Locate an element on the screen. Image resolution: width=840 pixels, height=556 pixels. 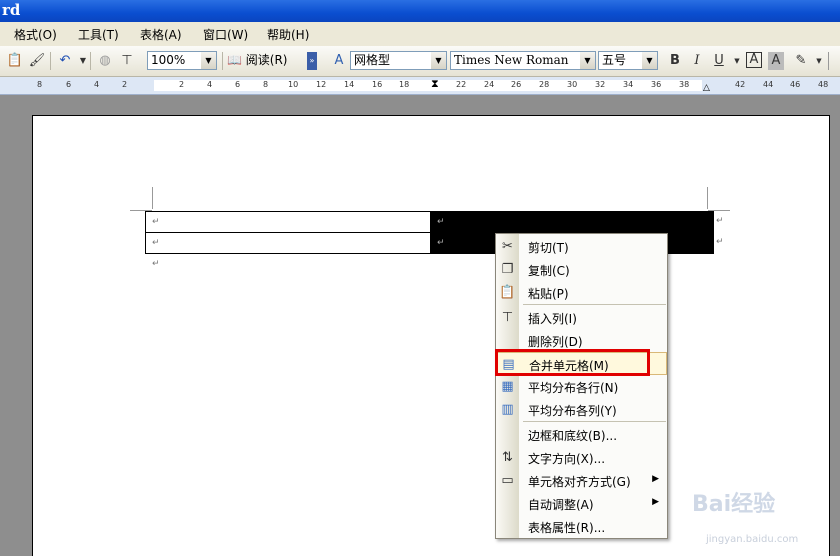
ruler-tick: 32 is located at coordinates (600, 84).